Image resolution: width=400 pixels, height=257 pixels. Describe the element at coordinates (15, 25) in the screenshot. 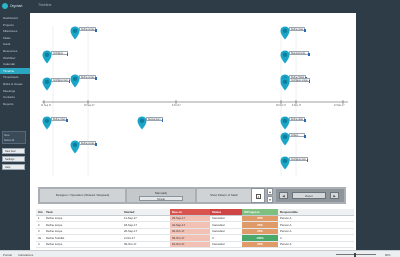

I see `sidebar-item-projects: Projects` at that location.